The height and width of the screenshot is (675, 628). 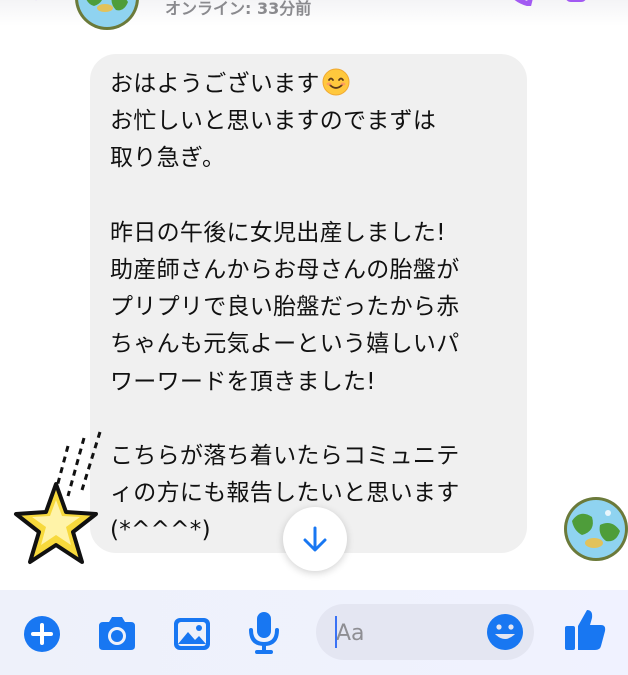 What do you see at coordinates (585, 630) in the screenshot?
I see `thumbs-up-like-icon` at bounding box center [585, 630].